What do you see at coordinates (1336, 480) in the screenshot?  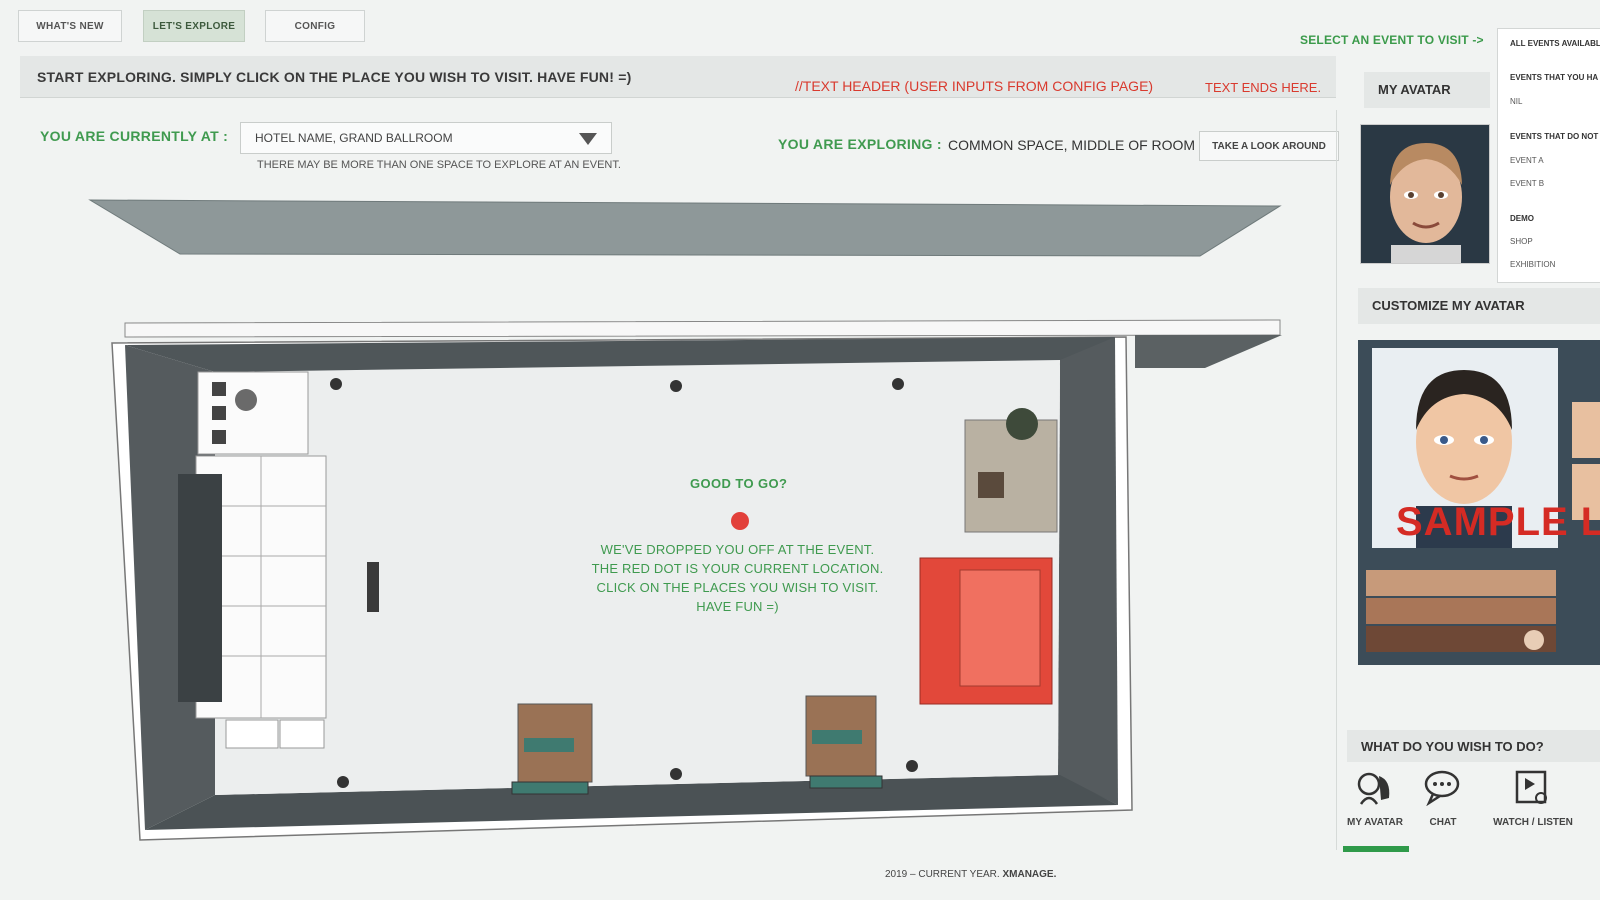 I see `sidebar-divider` at bounding box center [1336, 480].